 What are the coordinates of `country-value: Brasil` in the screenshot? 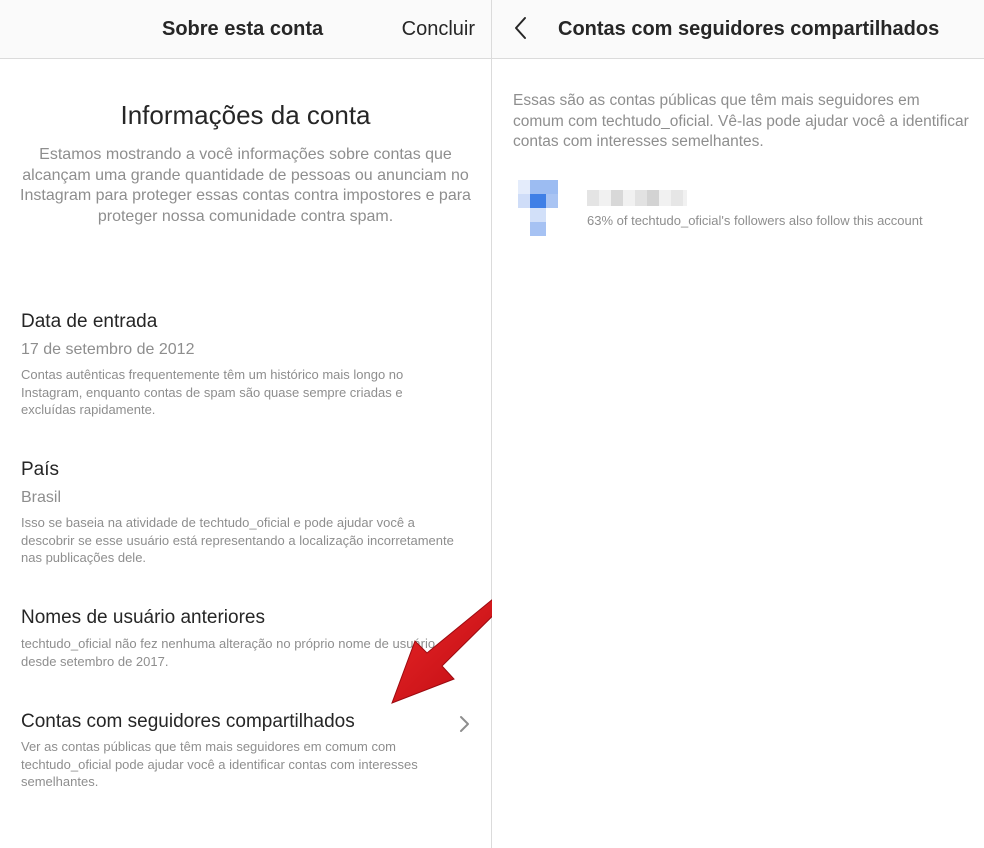 It's located at (41, 497).